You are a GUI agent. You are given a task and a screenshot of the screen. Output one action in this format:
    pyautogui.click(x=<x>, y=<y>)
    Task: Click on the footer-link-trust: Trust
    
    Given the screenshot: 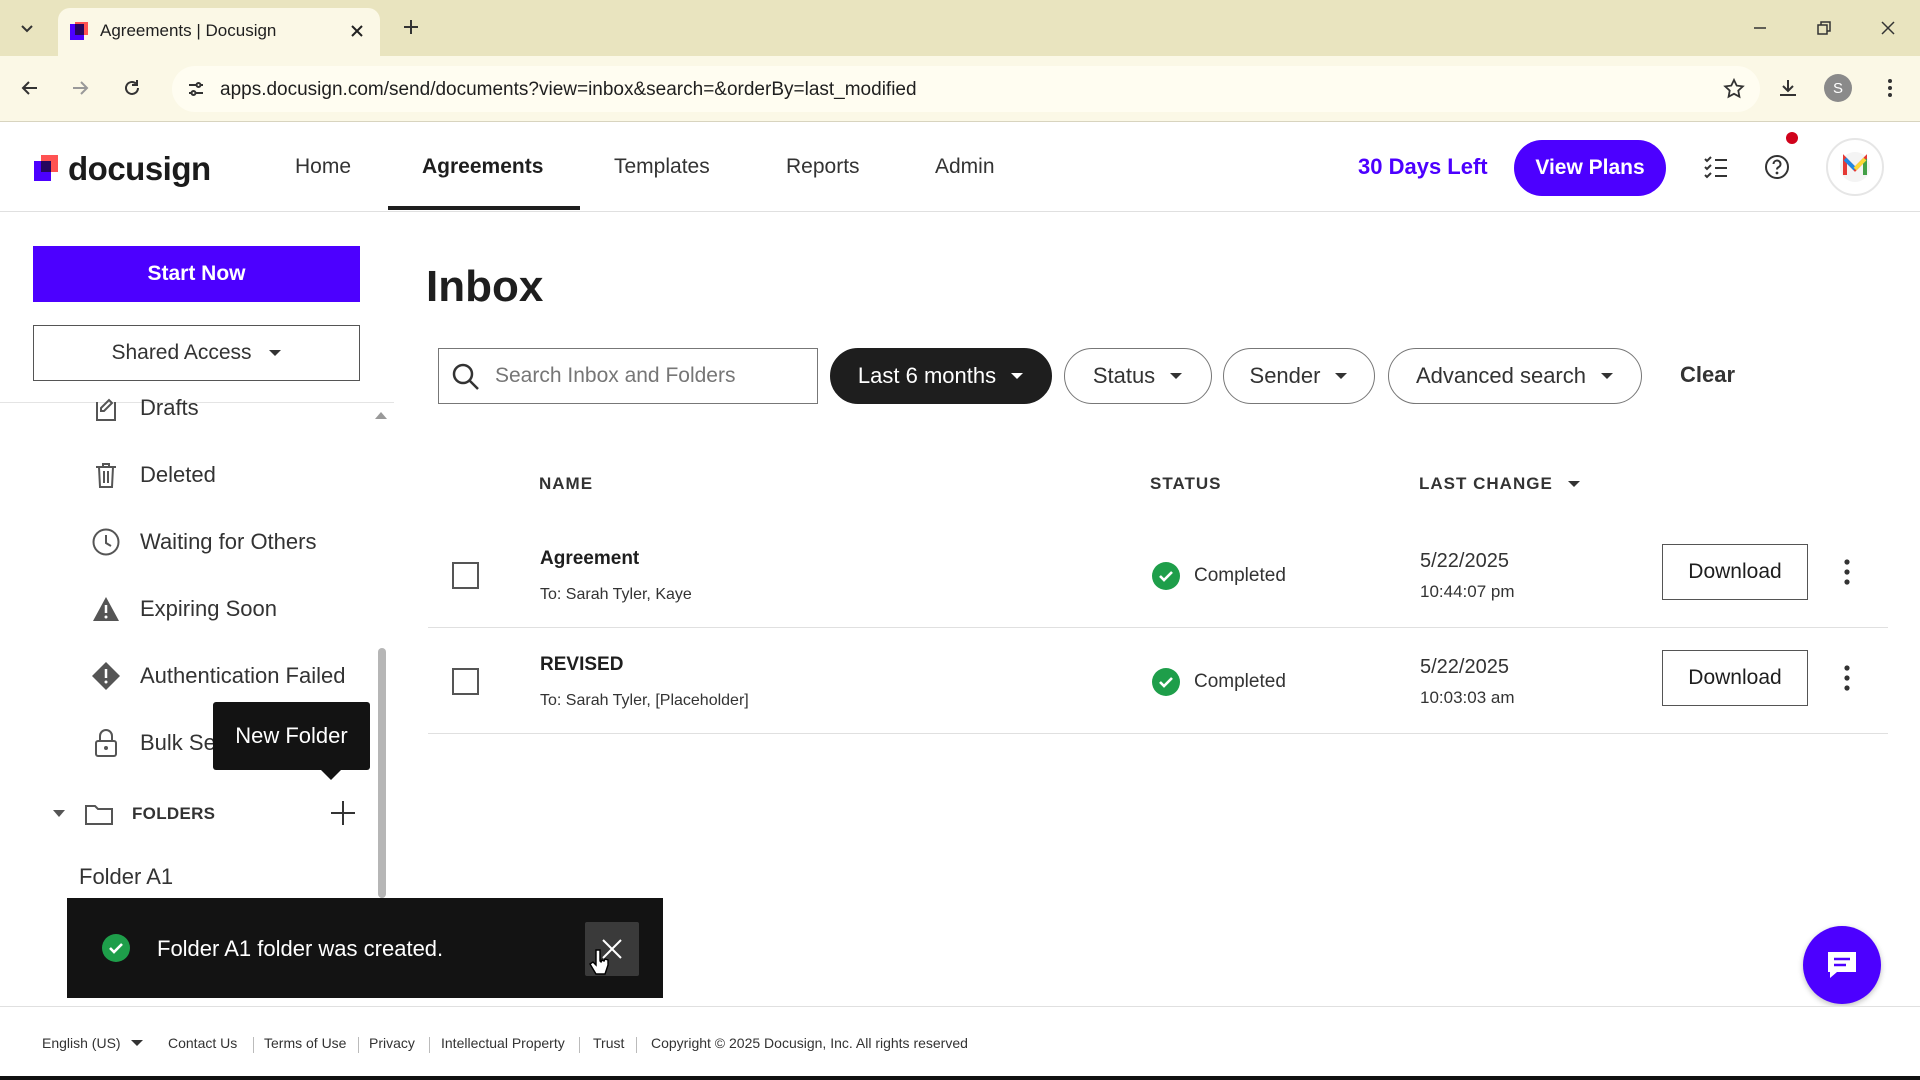 What is the action you would take?
    pyautogui.click(x=608, y=1043)
    